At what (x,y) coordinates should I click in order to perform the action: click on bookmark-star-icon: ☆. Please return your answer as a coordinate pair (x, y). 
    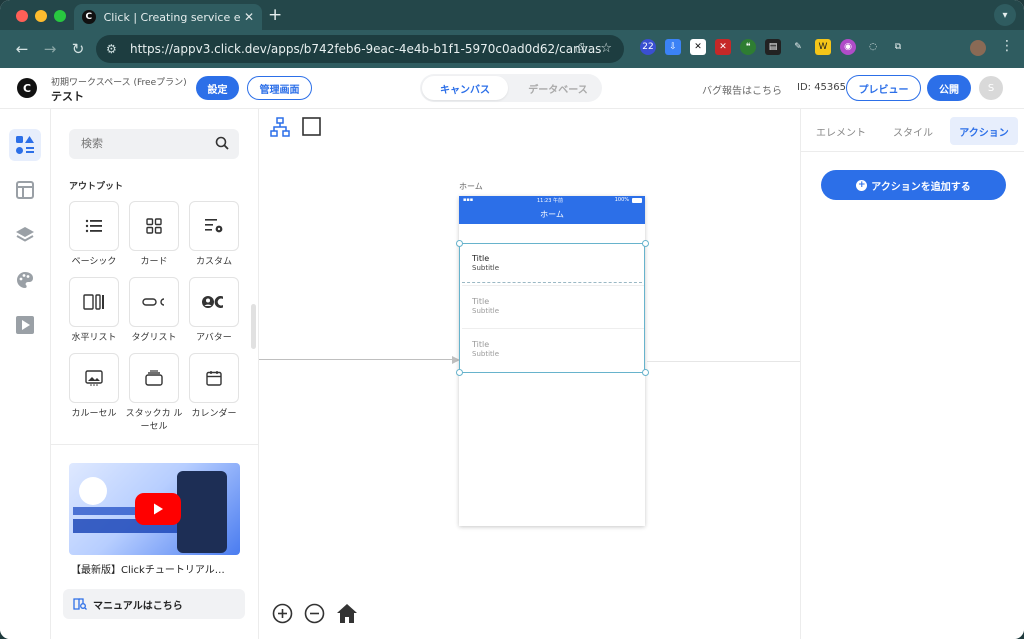
    Looking at the image, I should click on (606, 48).